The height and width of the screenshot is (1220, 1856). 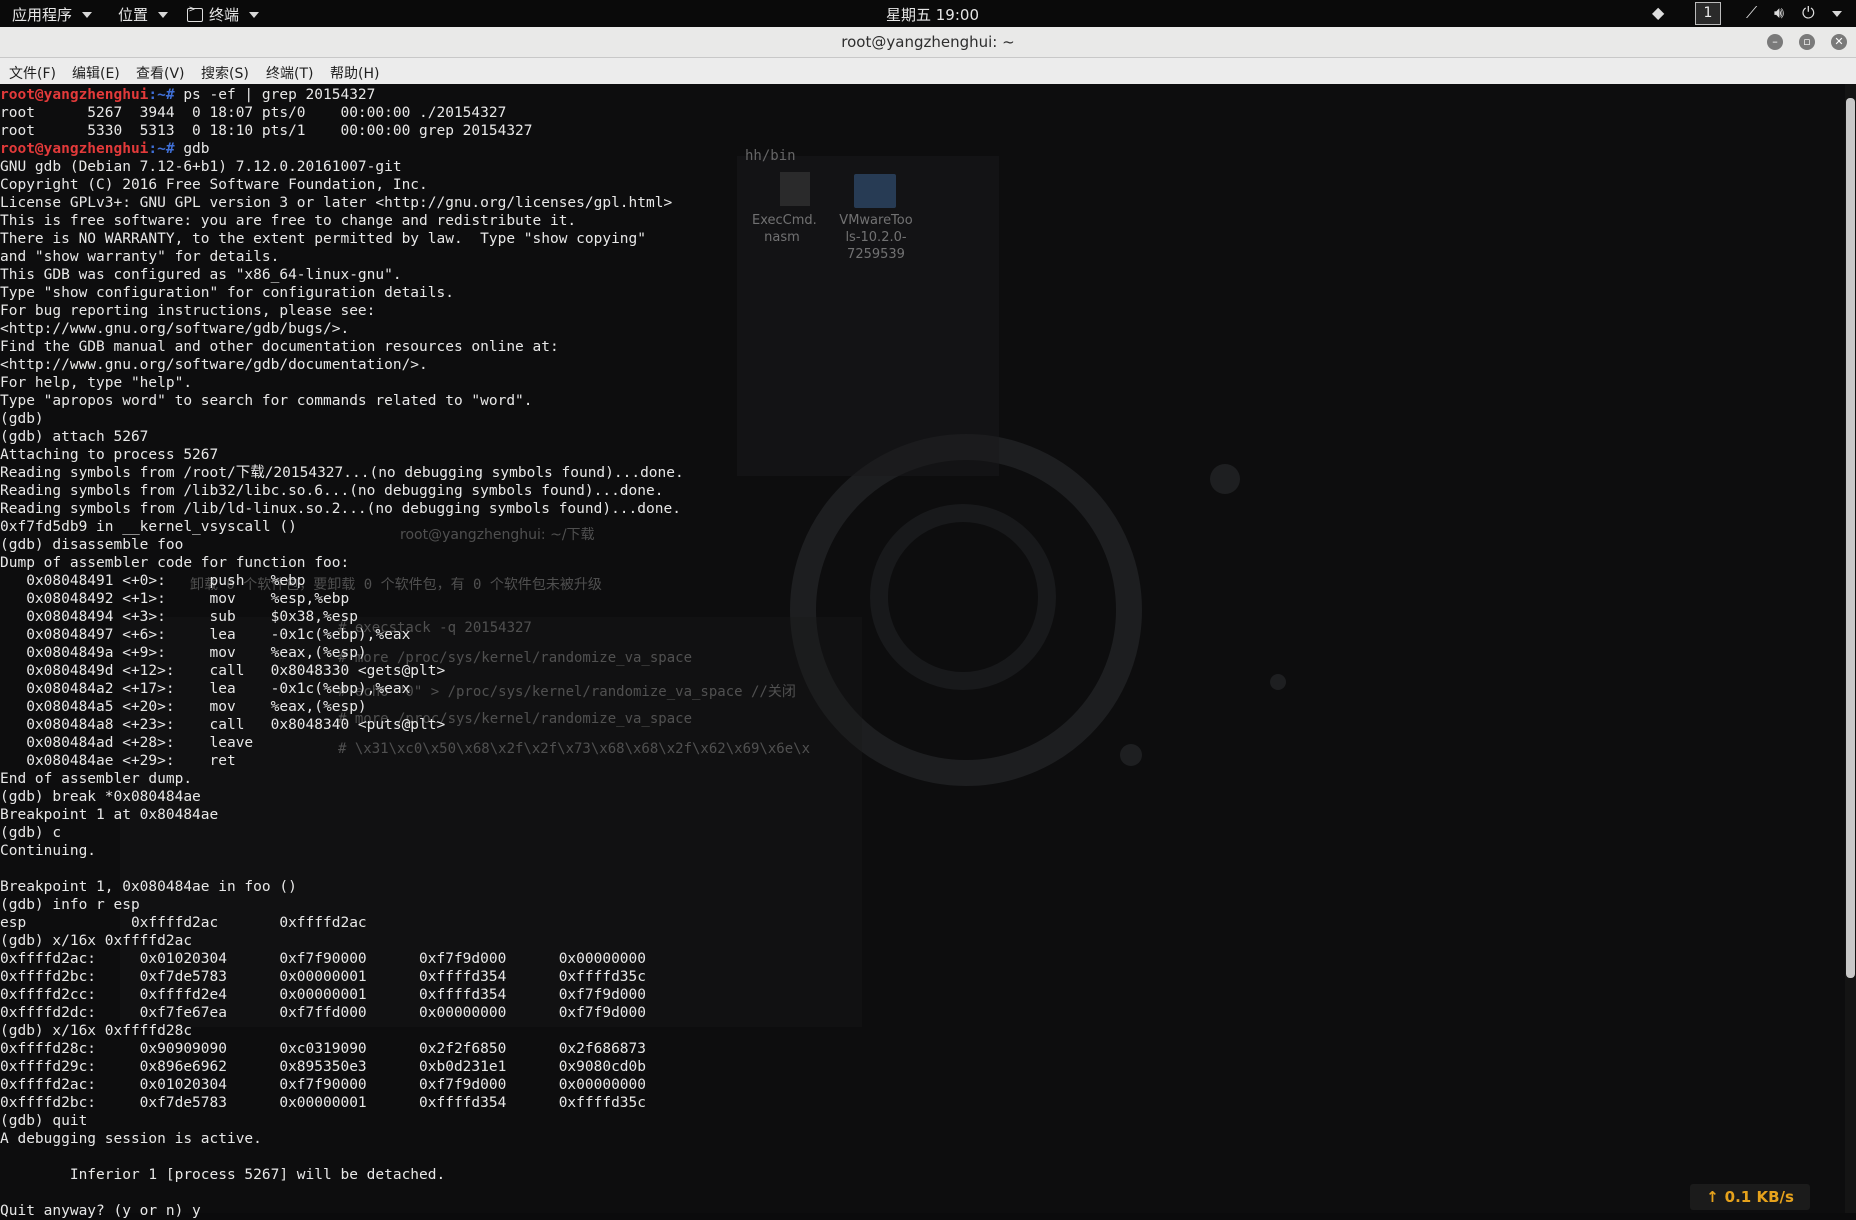 What do you see at coordinates (500, 545) in the screenshot?
I see `terminal-line: (gdb) disassemble foo` at bounding box center [500, 545].